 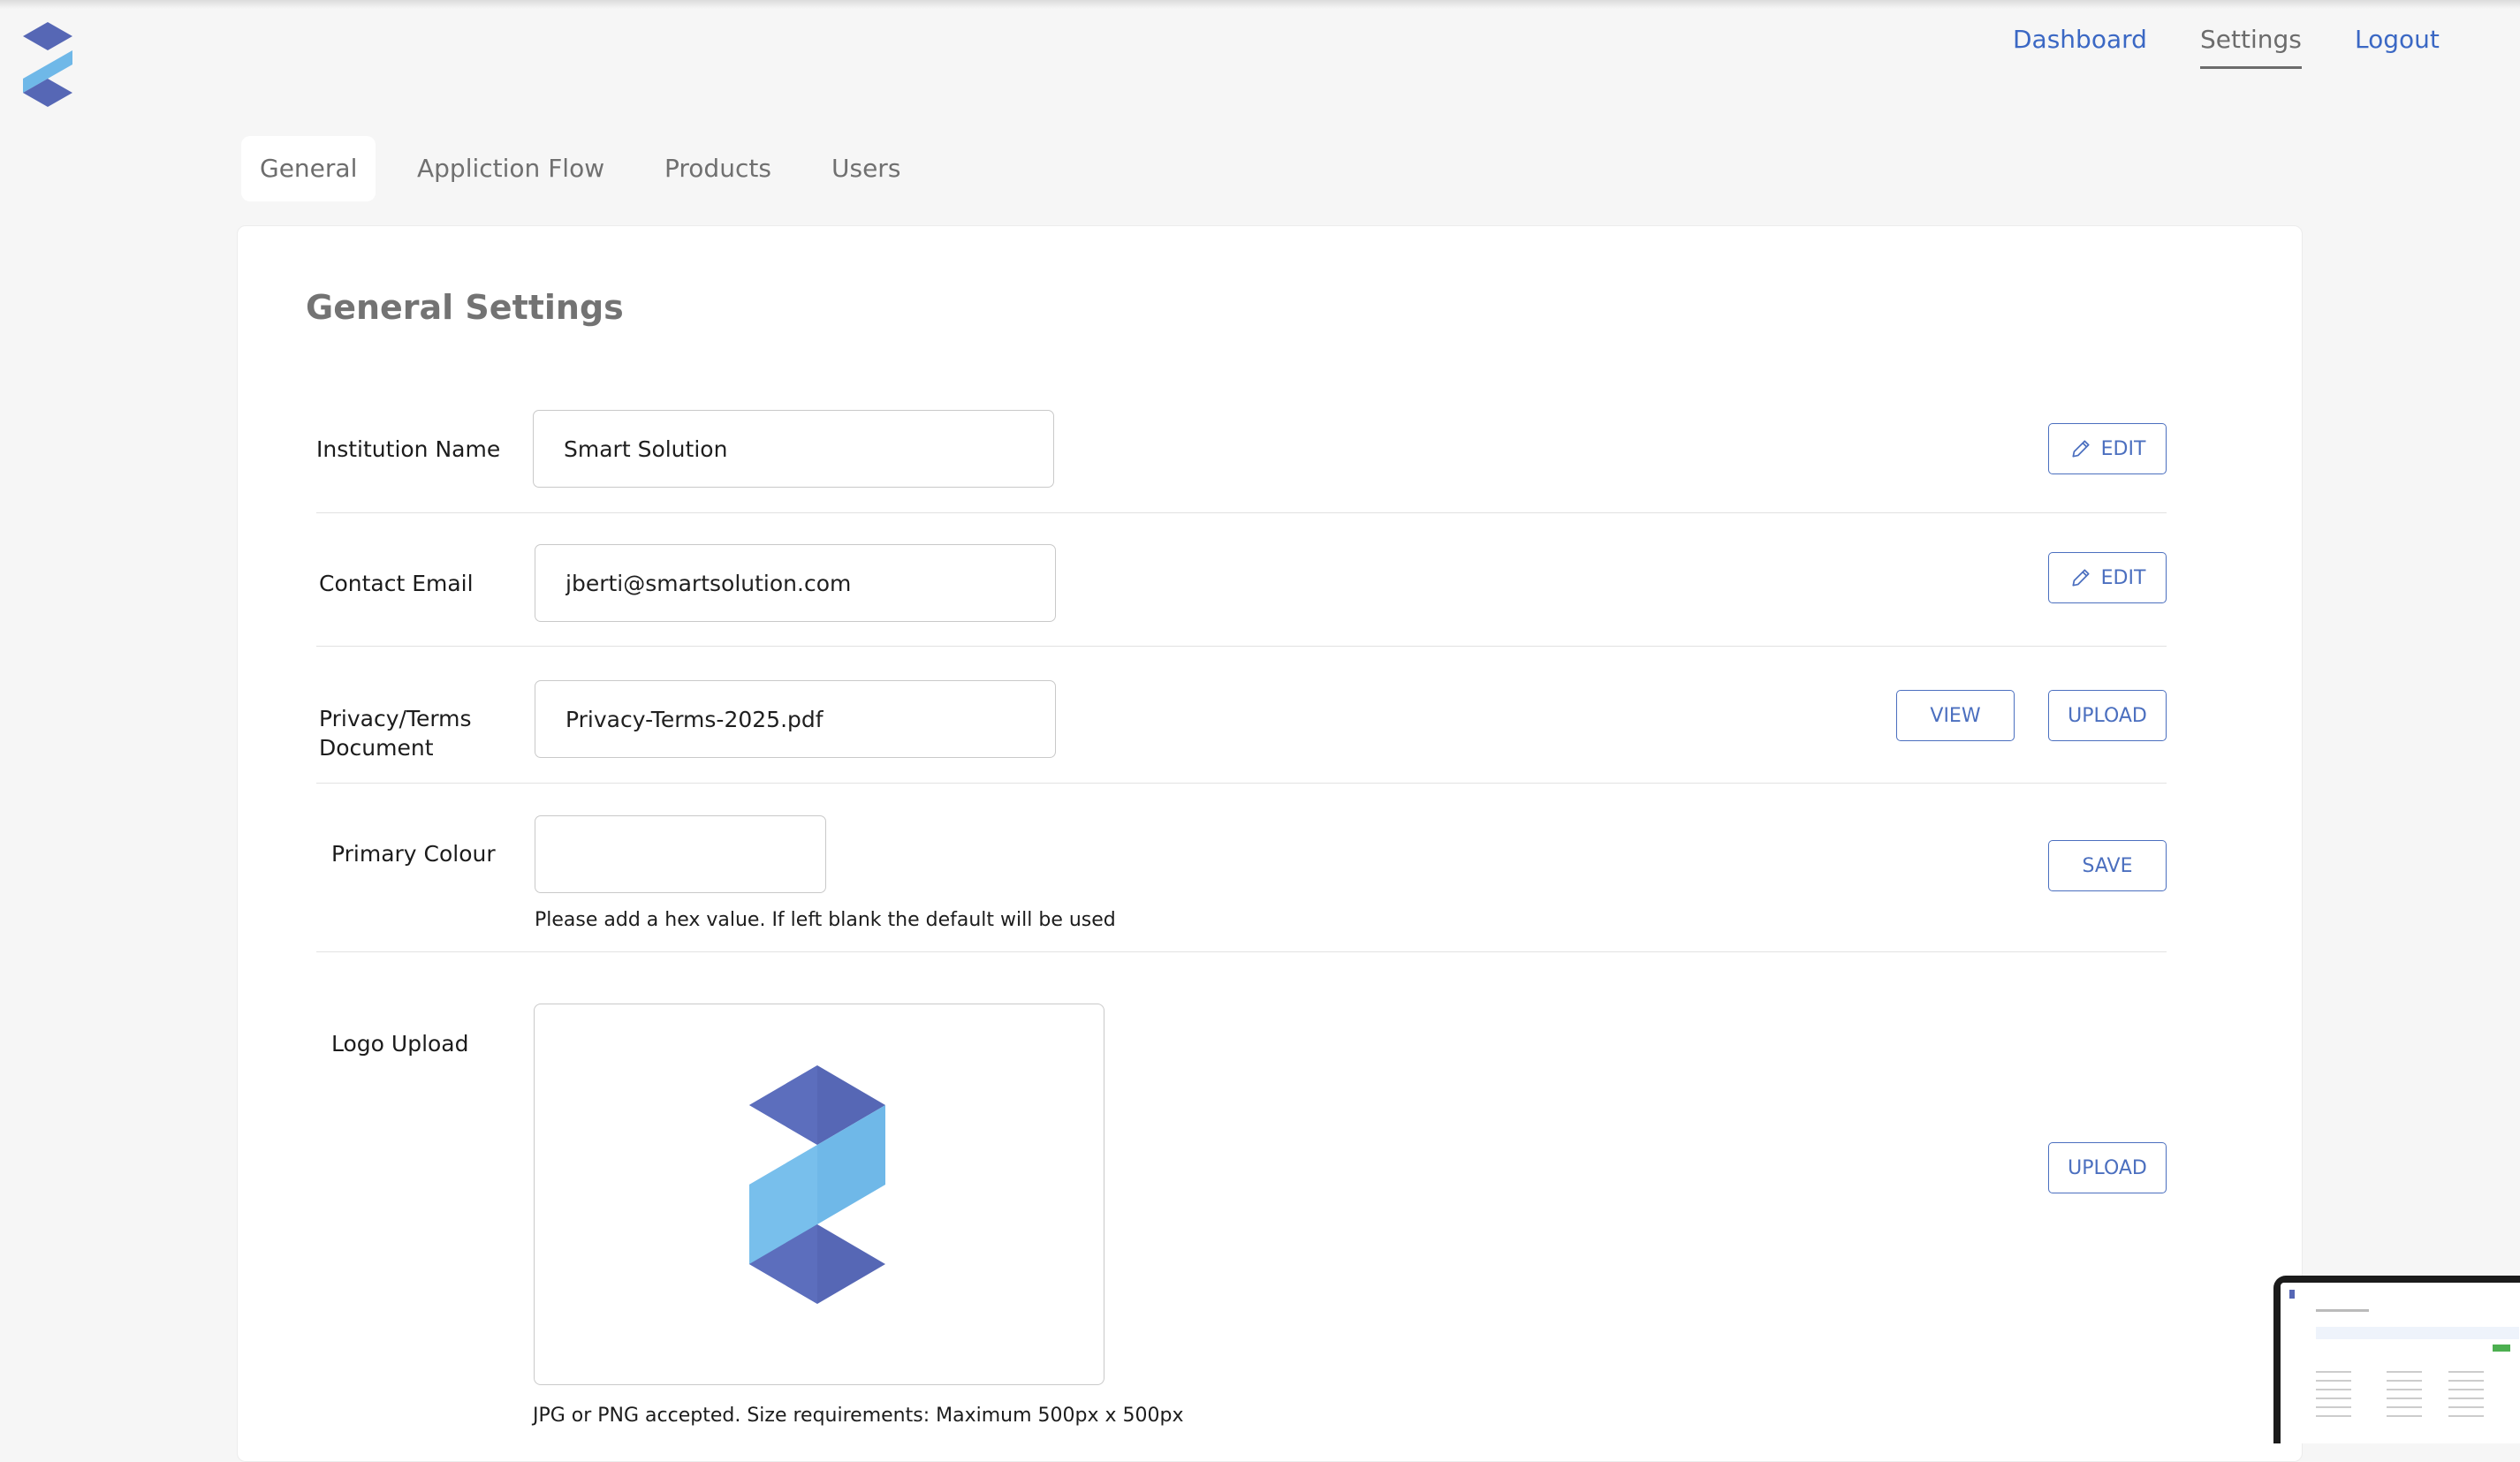 I want to click on tab-users: Users, so click(x=866, y=168).